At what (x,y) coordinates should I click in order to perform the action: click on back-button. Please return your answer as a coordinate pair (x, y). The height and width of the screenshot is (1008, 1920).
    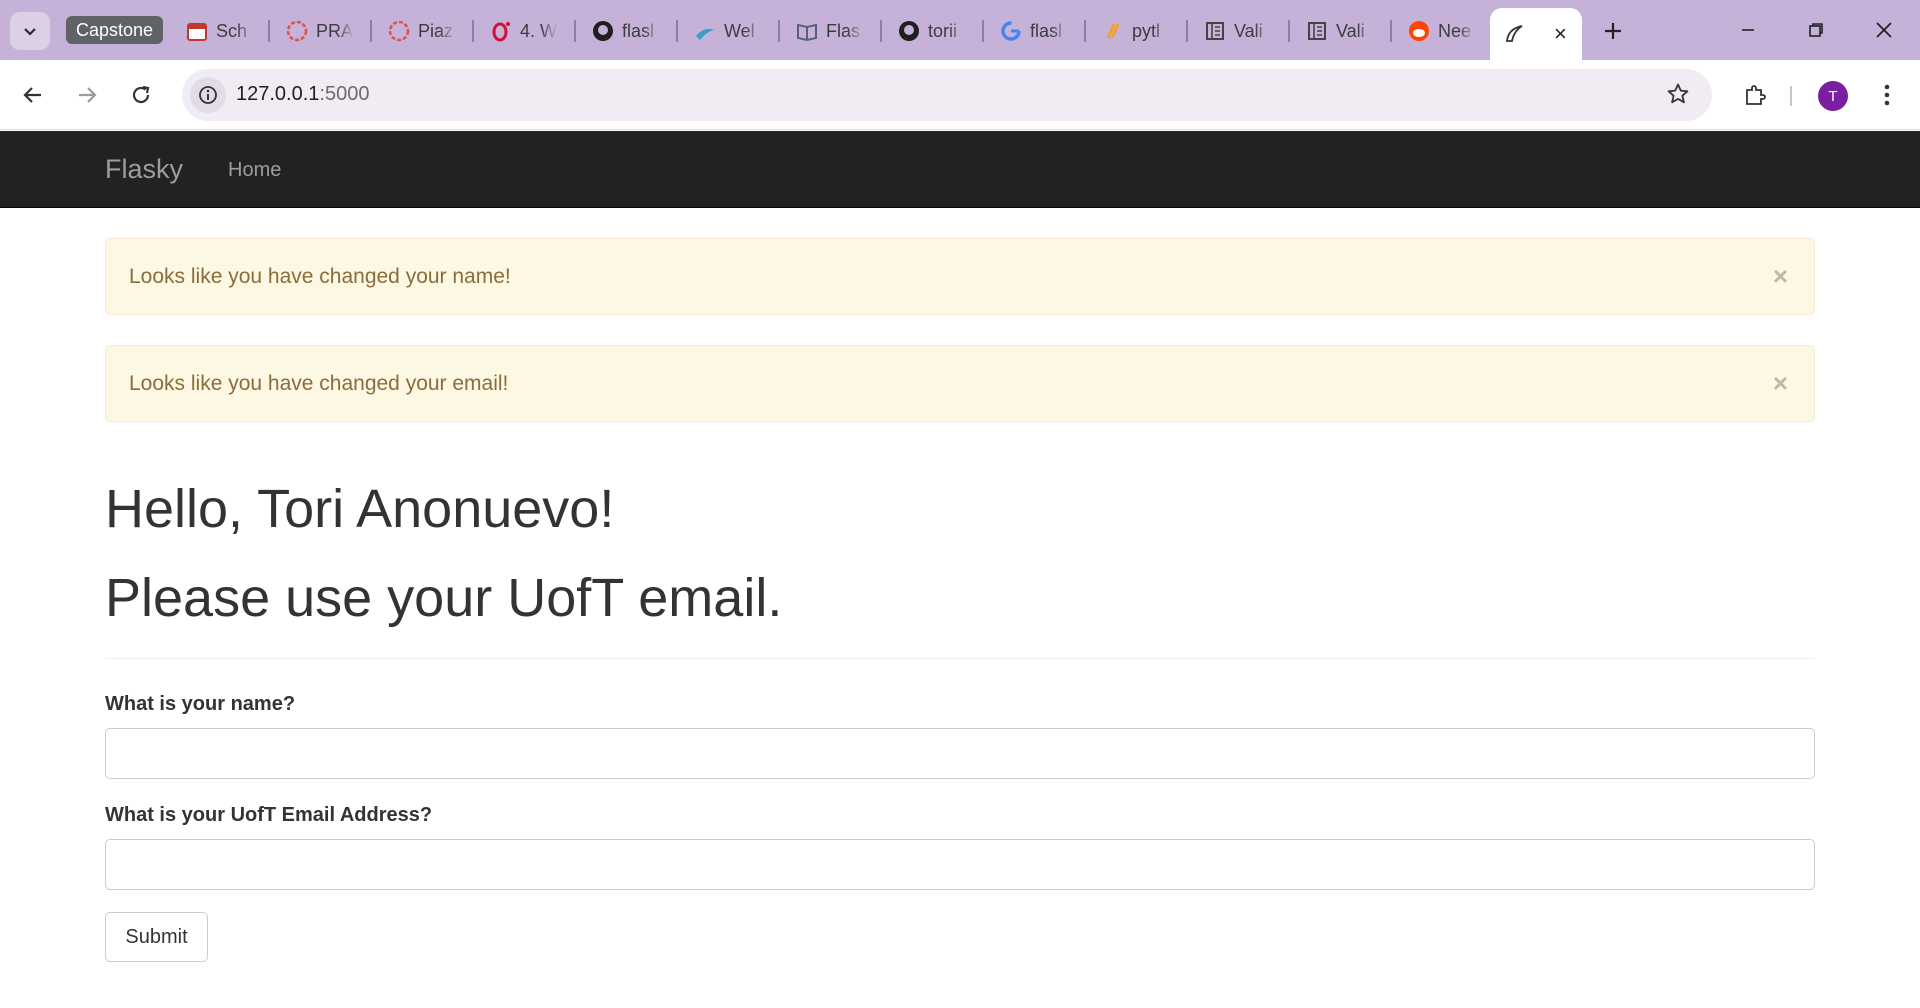
    Looking at the image, I should click on (33, 95).